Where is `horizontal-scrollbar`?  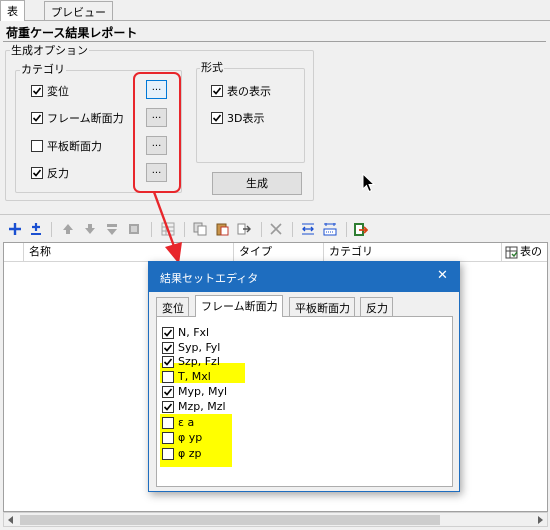 horizontal-scrollbar is located at coordinates (275, 519).